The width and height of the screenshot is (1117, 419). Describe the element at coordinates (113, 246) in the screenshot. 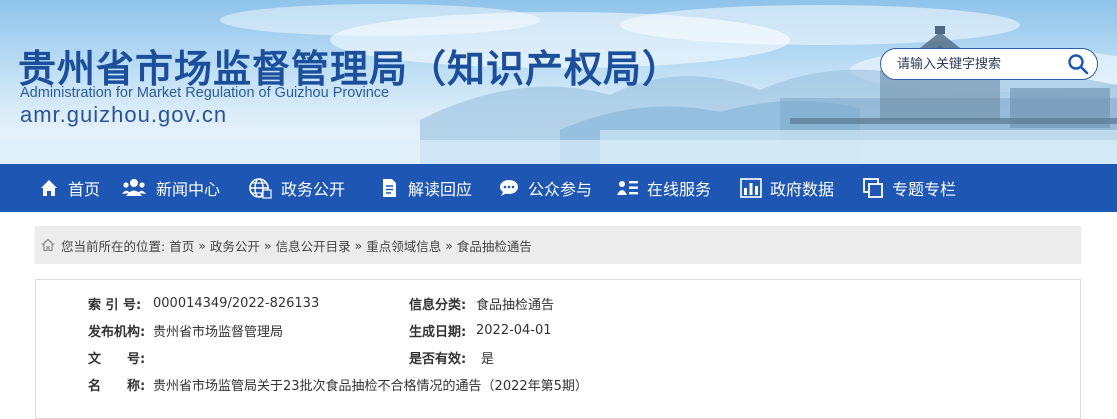

I see `breadcrumb-prefix: 您当前所在的位置:` at that location.